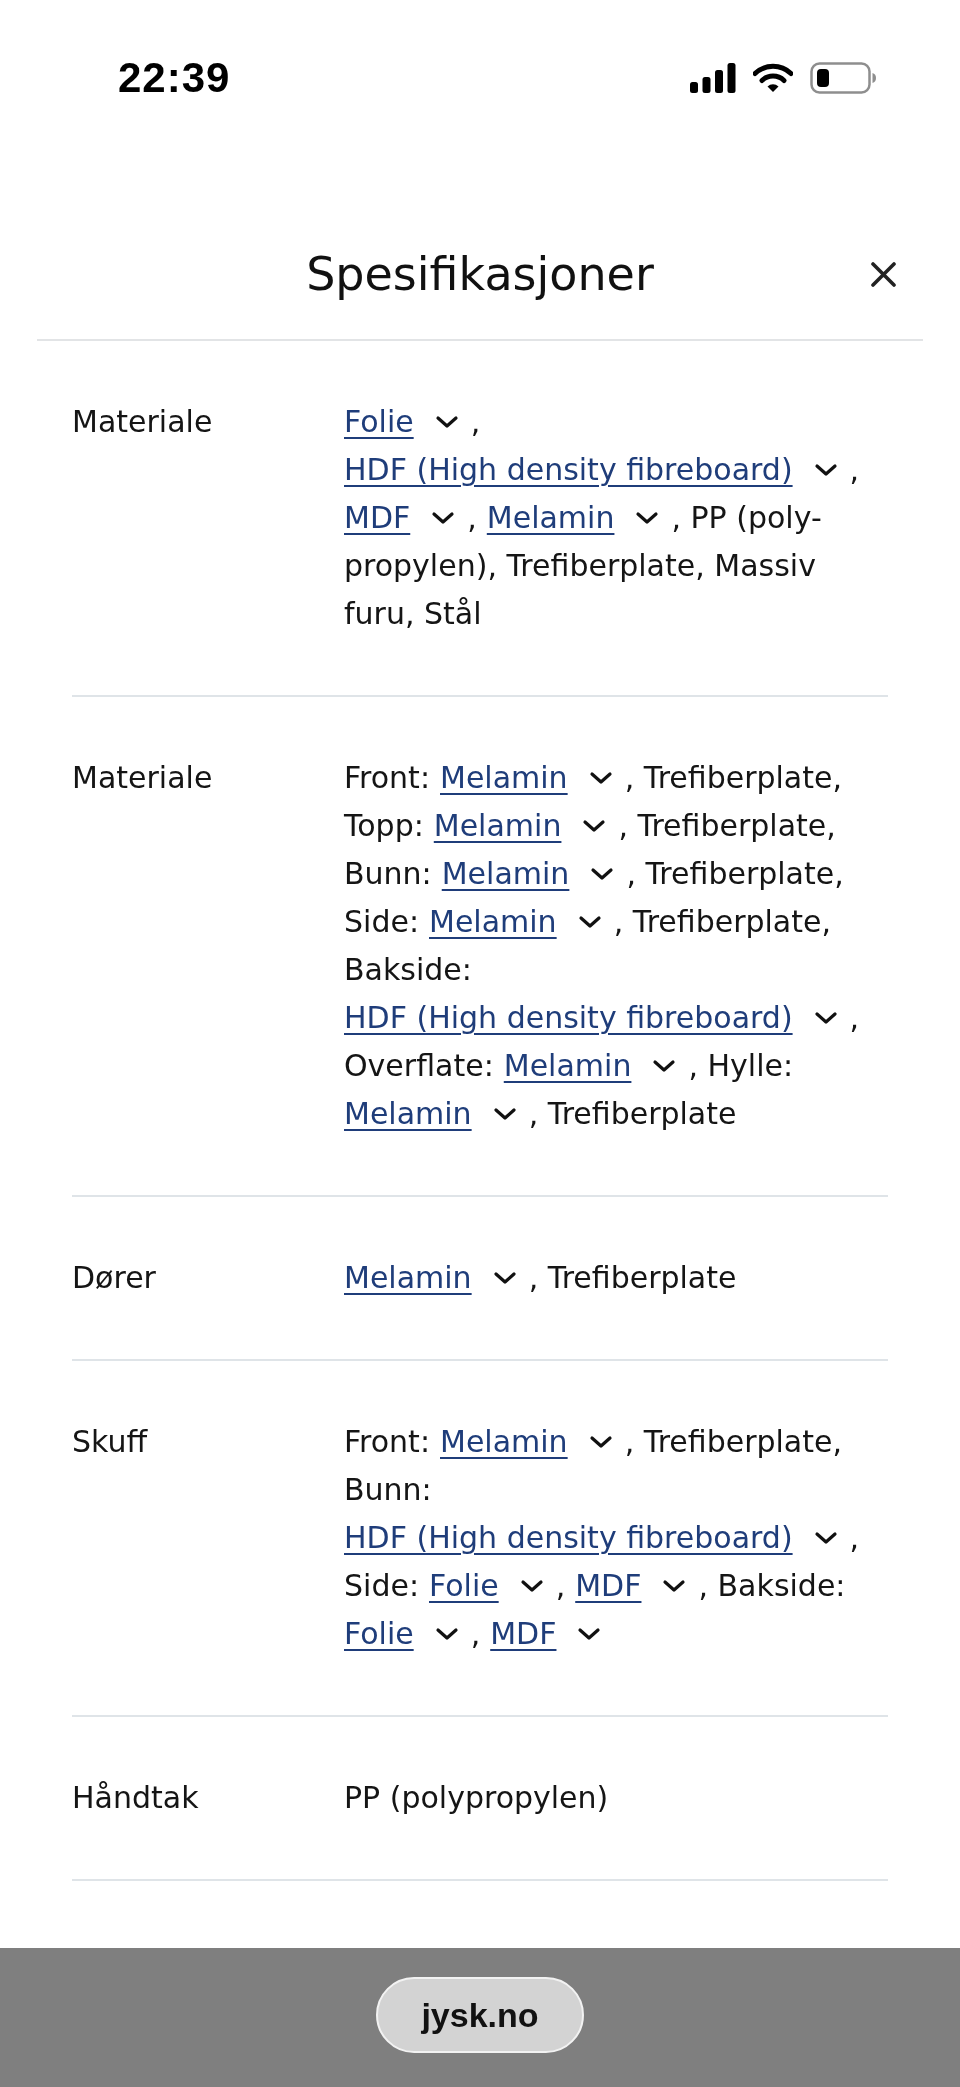 The image size is (960, 2087). What do you see at coordinates (843, 78) in the screenshot?
I see `battery-icon` at bounding box center [843, 78].